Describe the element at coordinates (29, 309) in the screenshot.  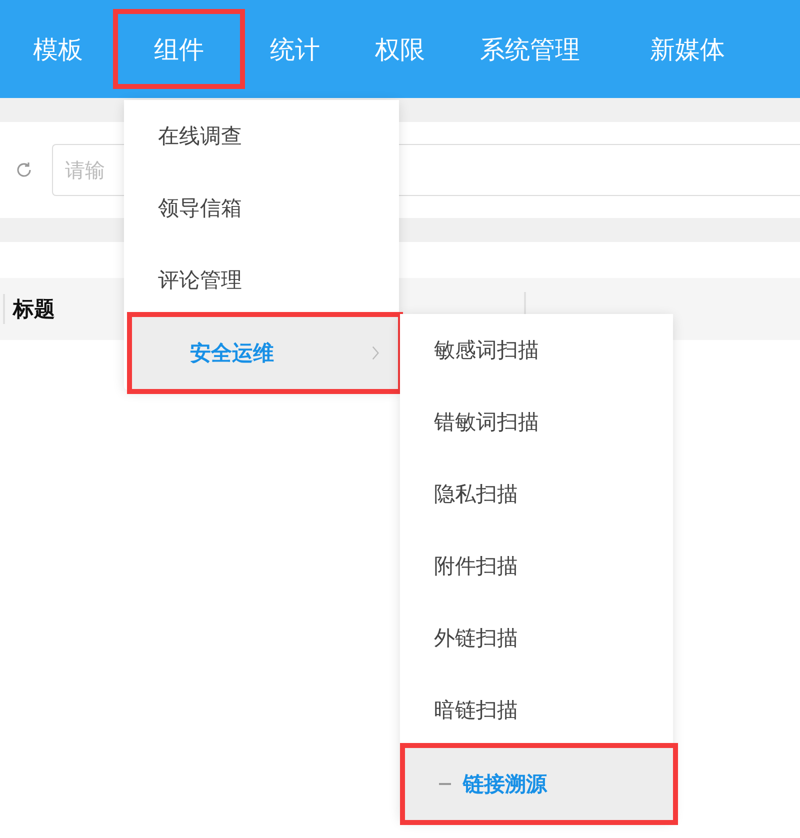
I see `column-header: 标题` at that location.